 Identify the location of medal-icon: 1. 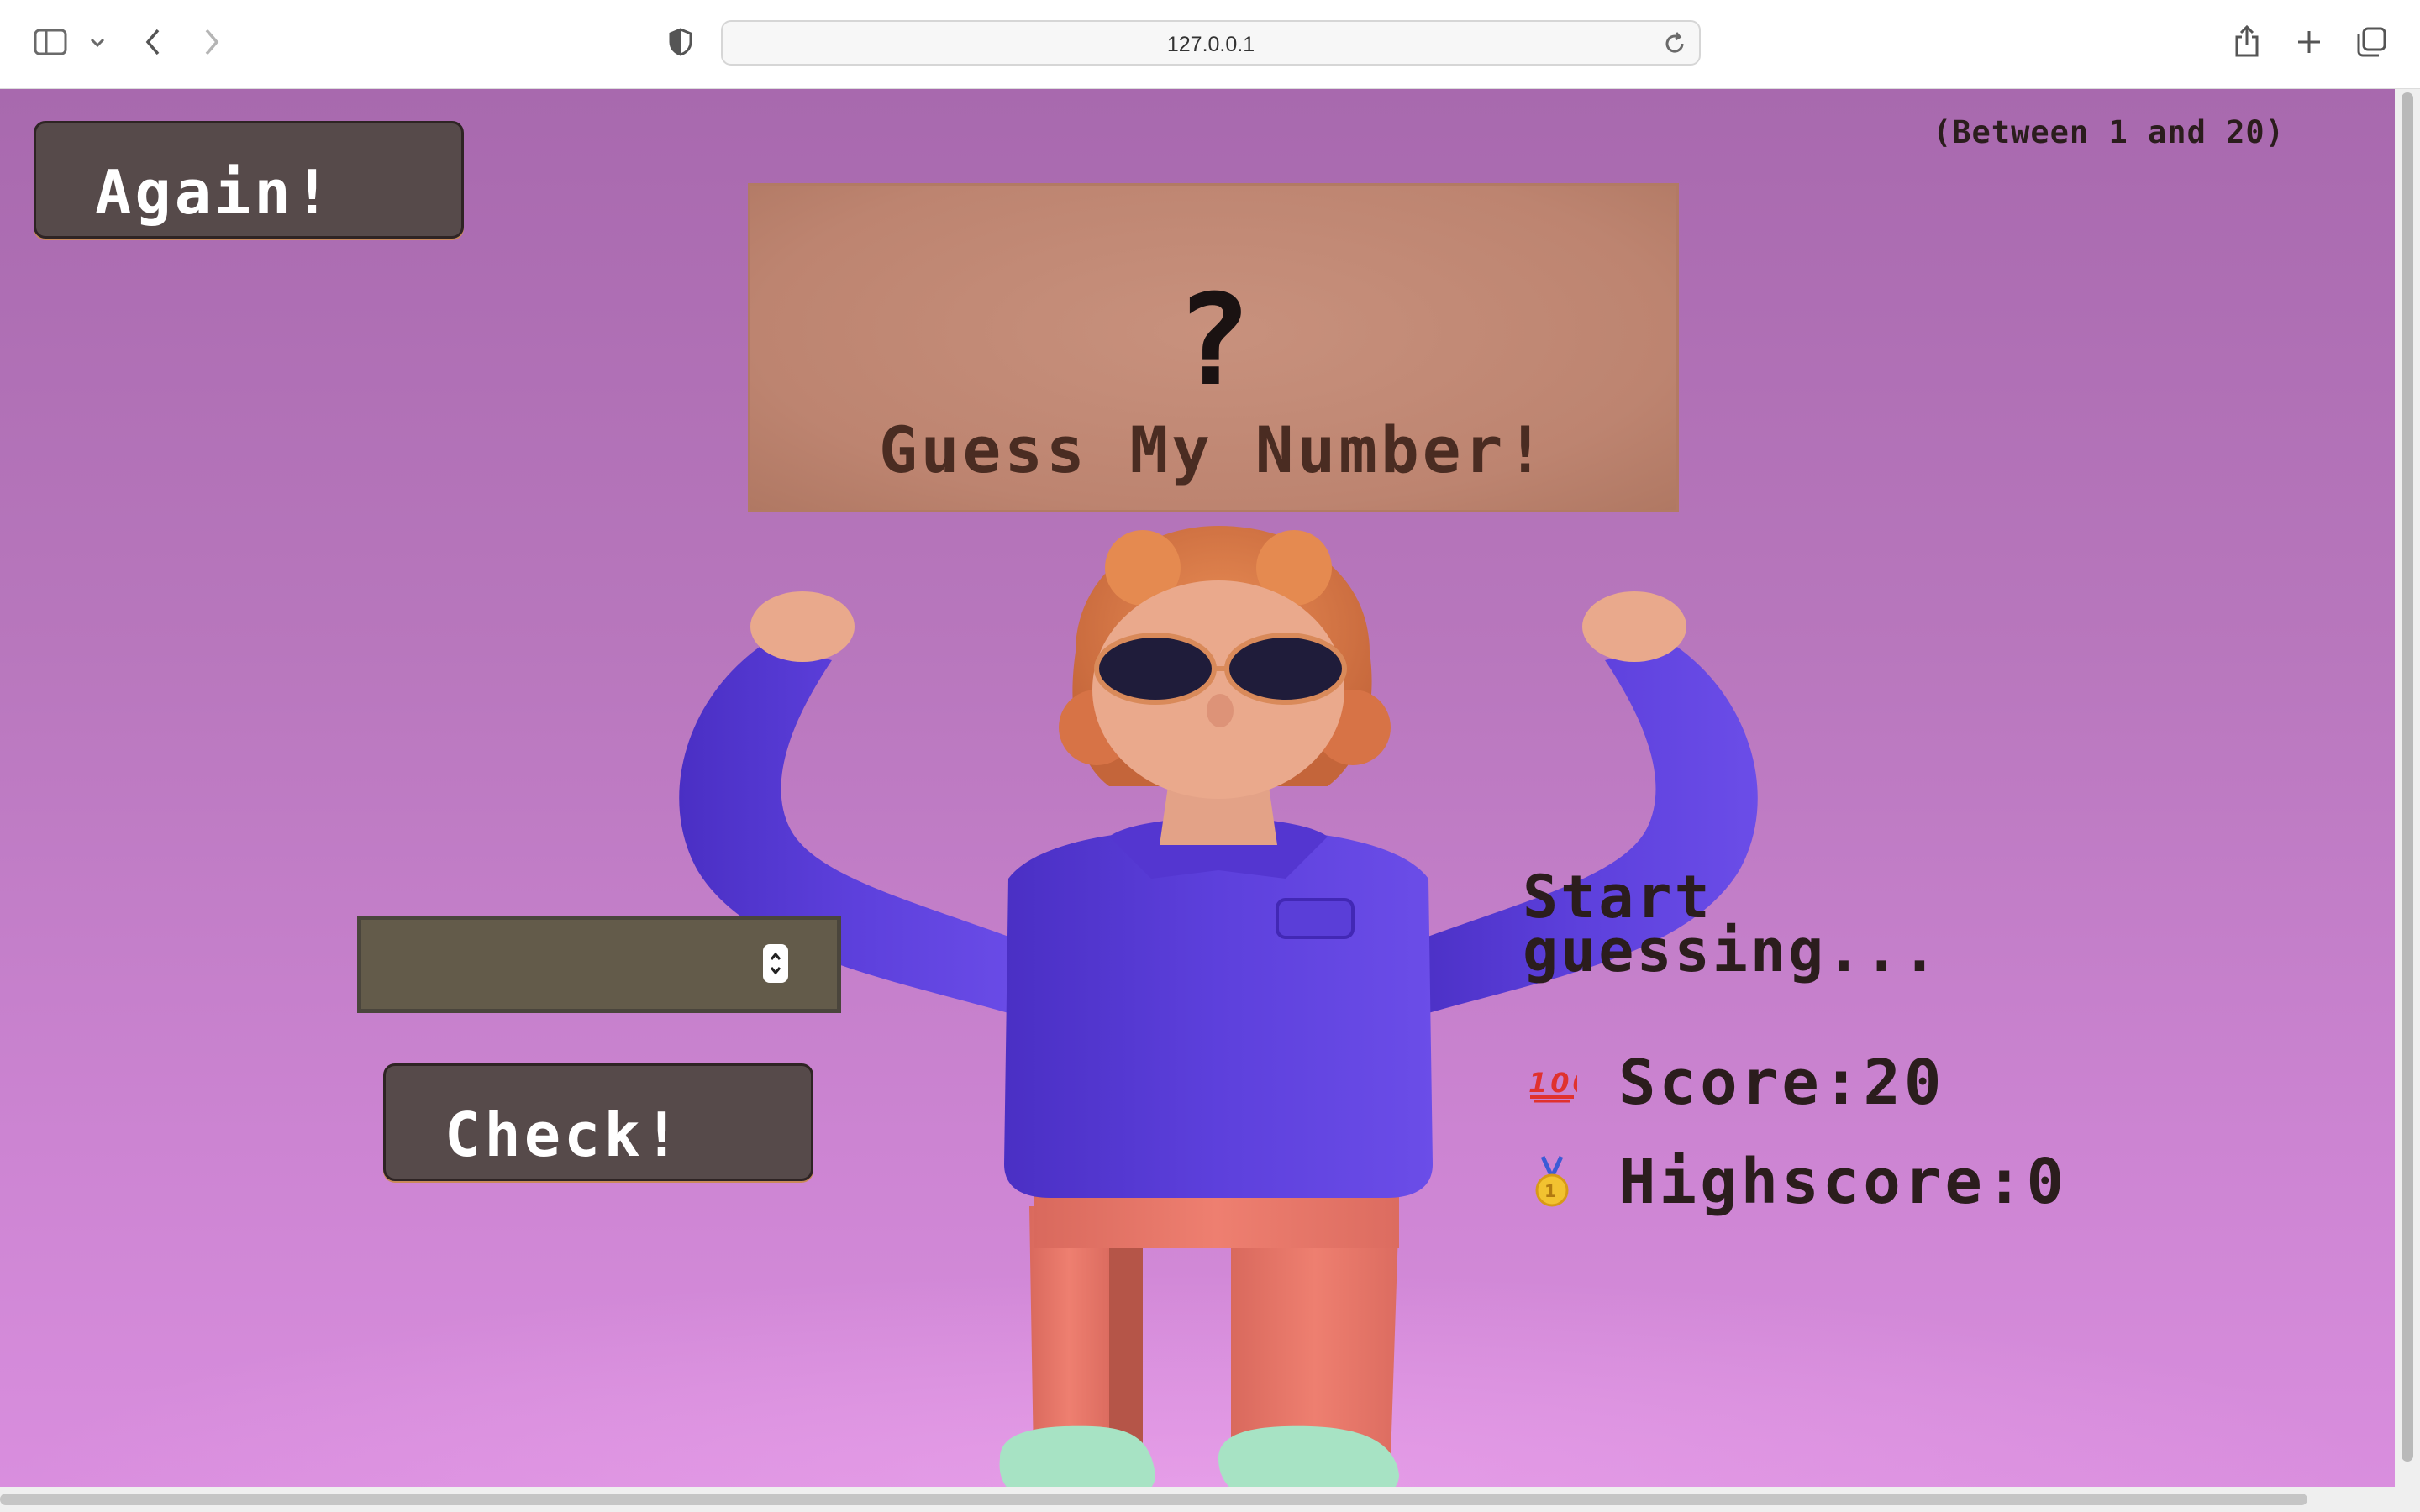
(1552, 1182).